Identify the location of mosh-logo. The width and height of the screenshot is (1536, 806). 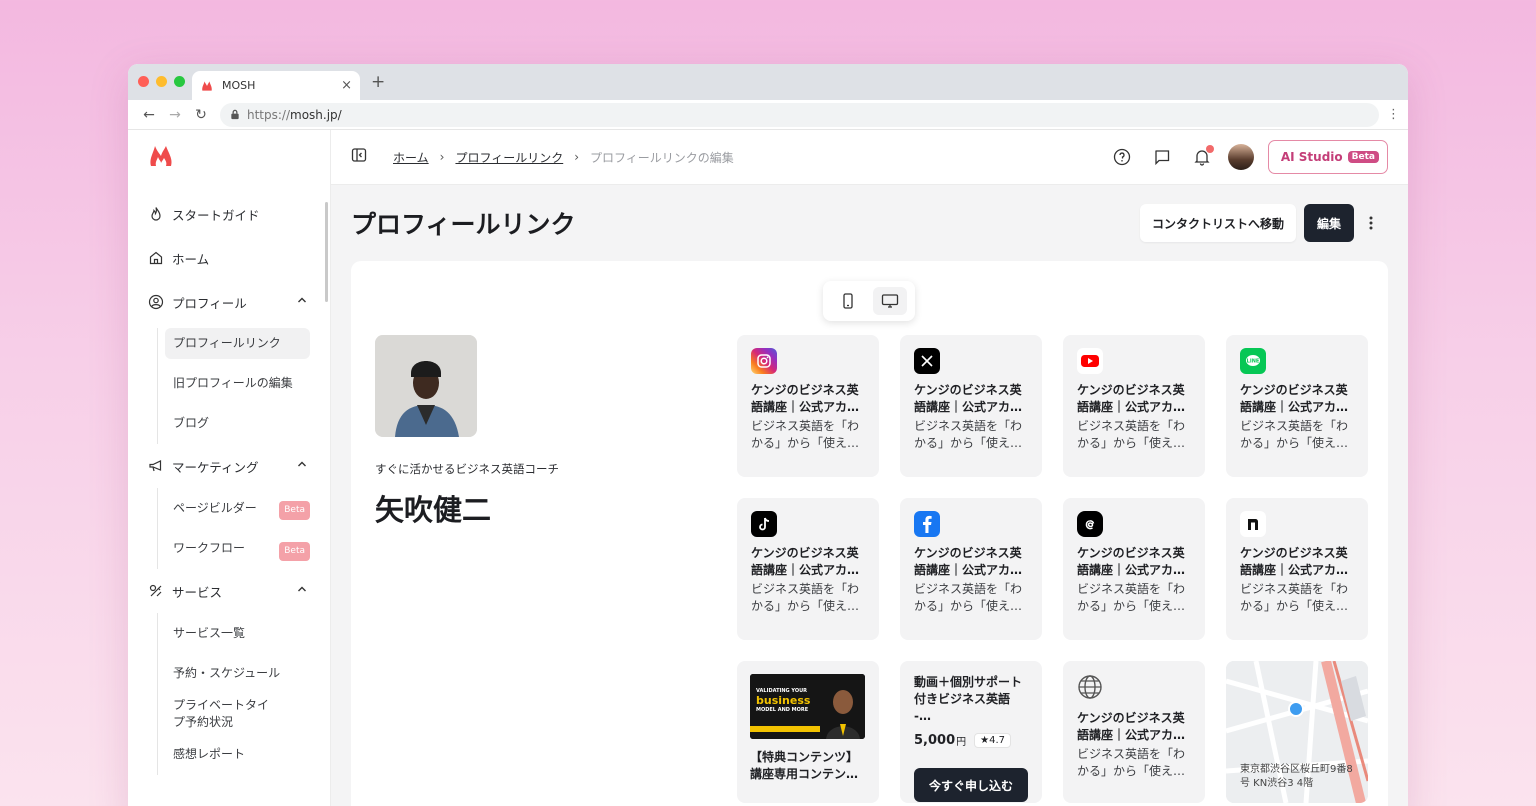
(229, 156).